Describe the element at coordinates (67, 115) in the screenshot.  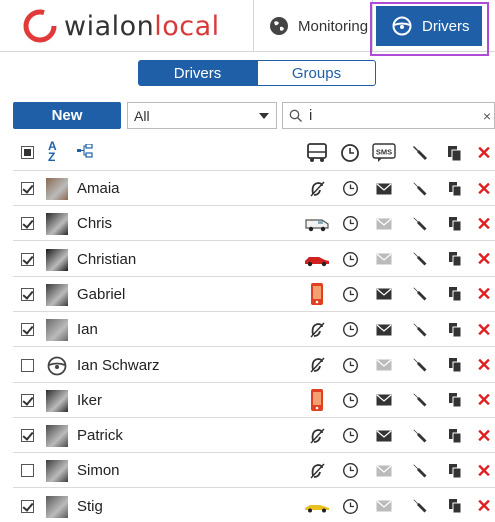
I see `new-button: New` at that location.